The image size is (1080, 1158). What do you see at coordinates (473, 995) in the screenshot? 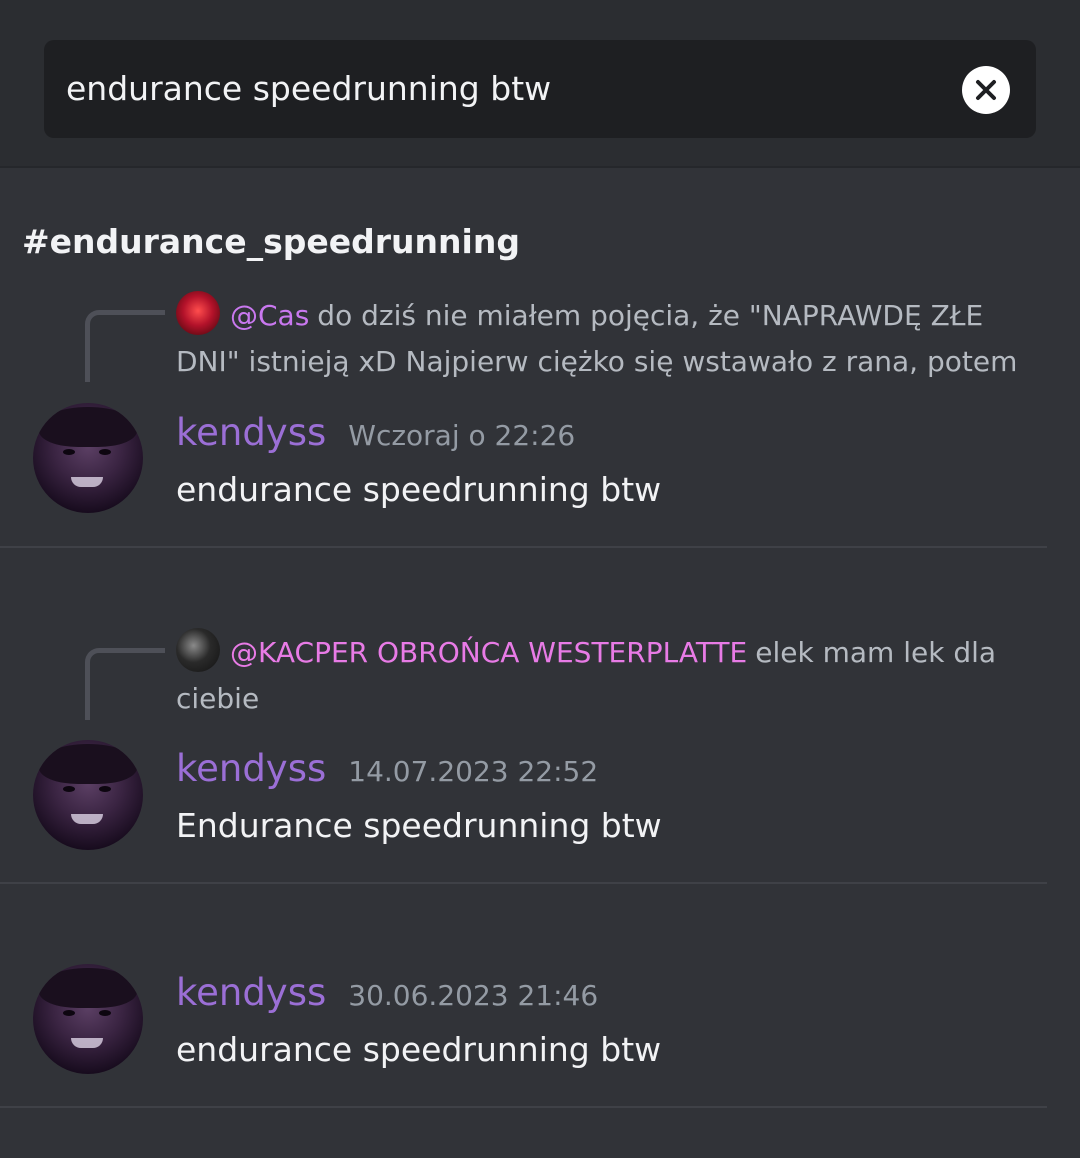
I see `timestamp: 30.06.2023 21:46` at bounding box center [473, 995].